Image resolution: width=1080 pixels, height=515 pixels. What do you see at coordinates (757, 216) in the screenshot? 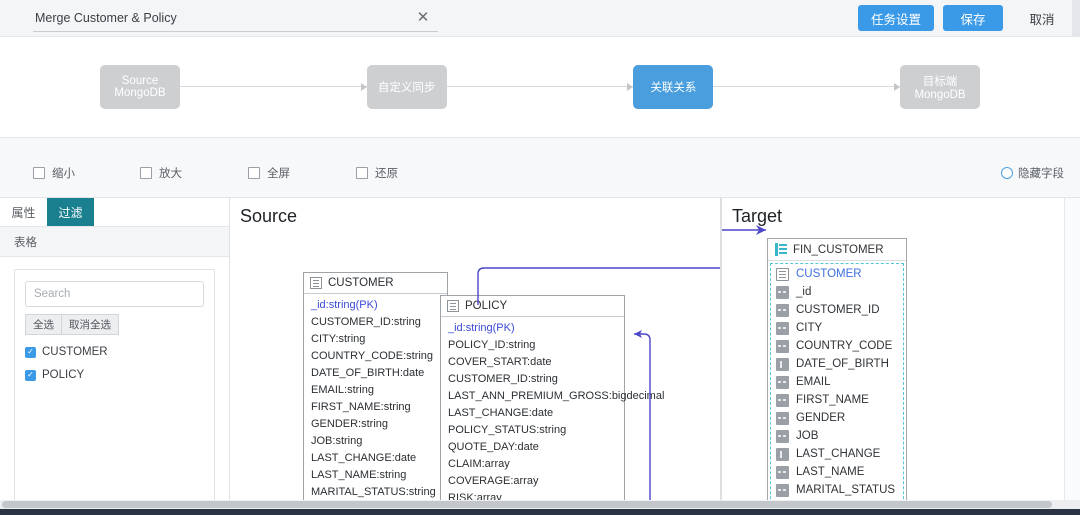
I see `target-pane-title: Target` at bounding box center [757, 216].